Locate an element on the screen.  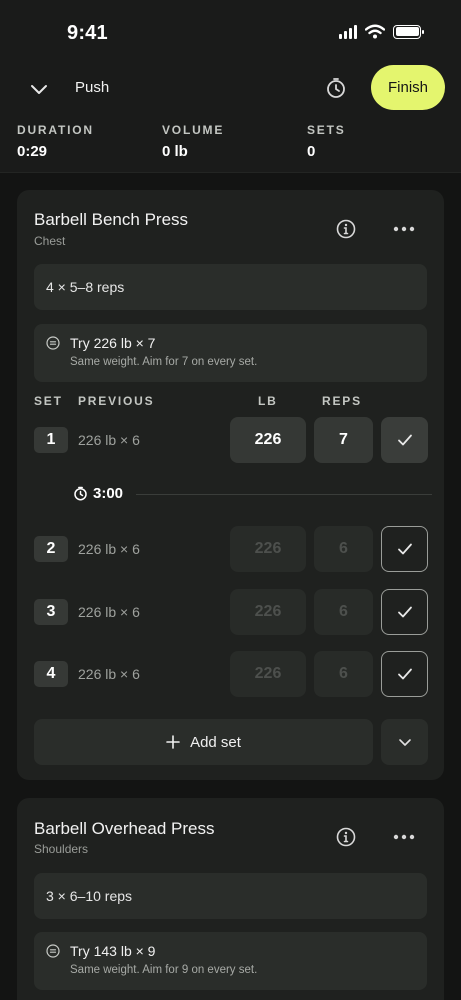
exercise-title: Barbell Overhead Press is located at coordinates (124, 829).